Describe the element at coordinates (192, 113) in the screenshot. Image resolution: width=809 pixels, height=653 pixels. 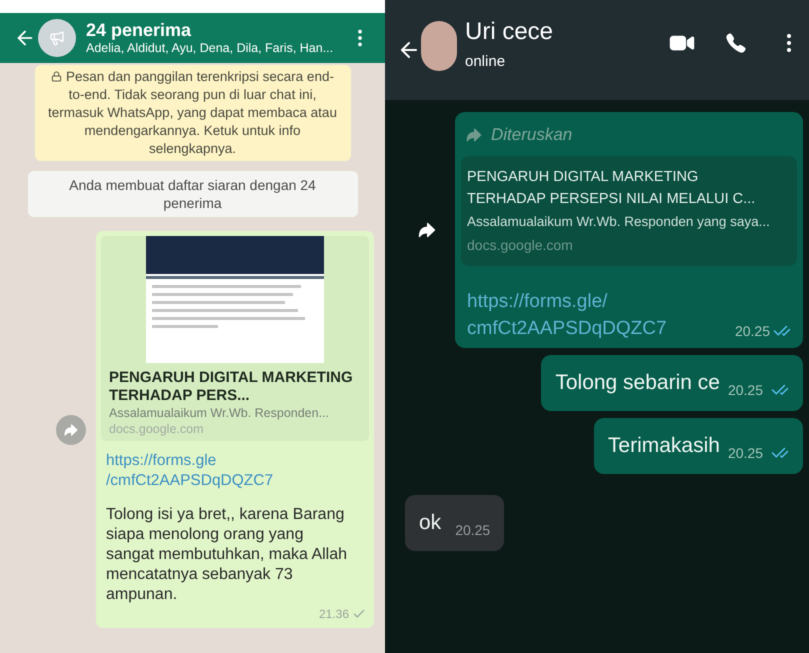
I see `encryption-notice: Pesan dan panggilan terenkripsi secara end-to-end. Tidak seorang pun di luar chat ini, termasuk WhatsApp, yang dapat membaca atau mendengarkannya. Ketuk untuk info selengkapnya.` at that location.